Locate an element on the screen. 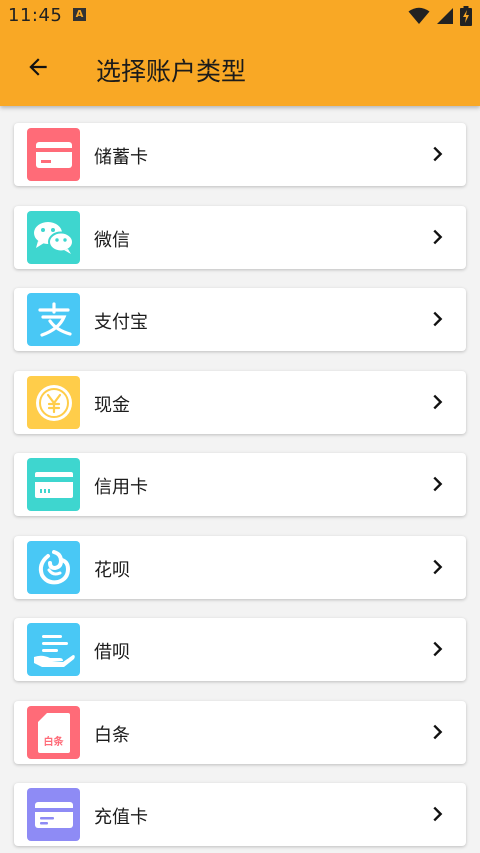 This screenshot has width=480, height=853. huabei-icon is located at coordinates (53, 567).